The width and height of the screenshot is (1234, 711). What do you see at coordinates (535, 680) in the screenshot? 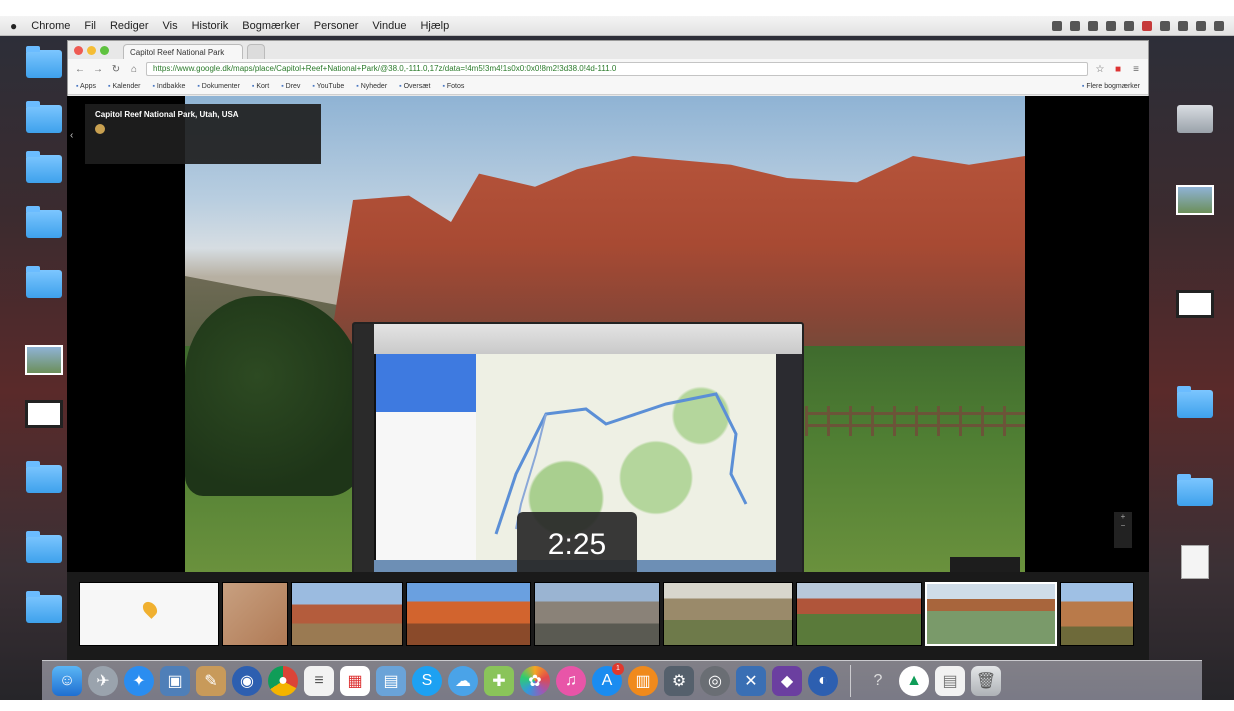
I see `photos-icon: ✿` at bounding box center [535, 680].